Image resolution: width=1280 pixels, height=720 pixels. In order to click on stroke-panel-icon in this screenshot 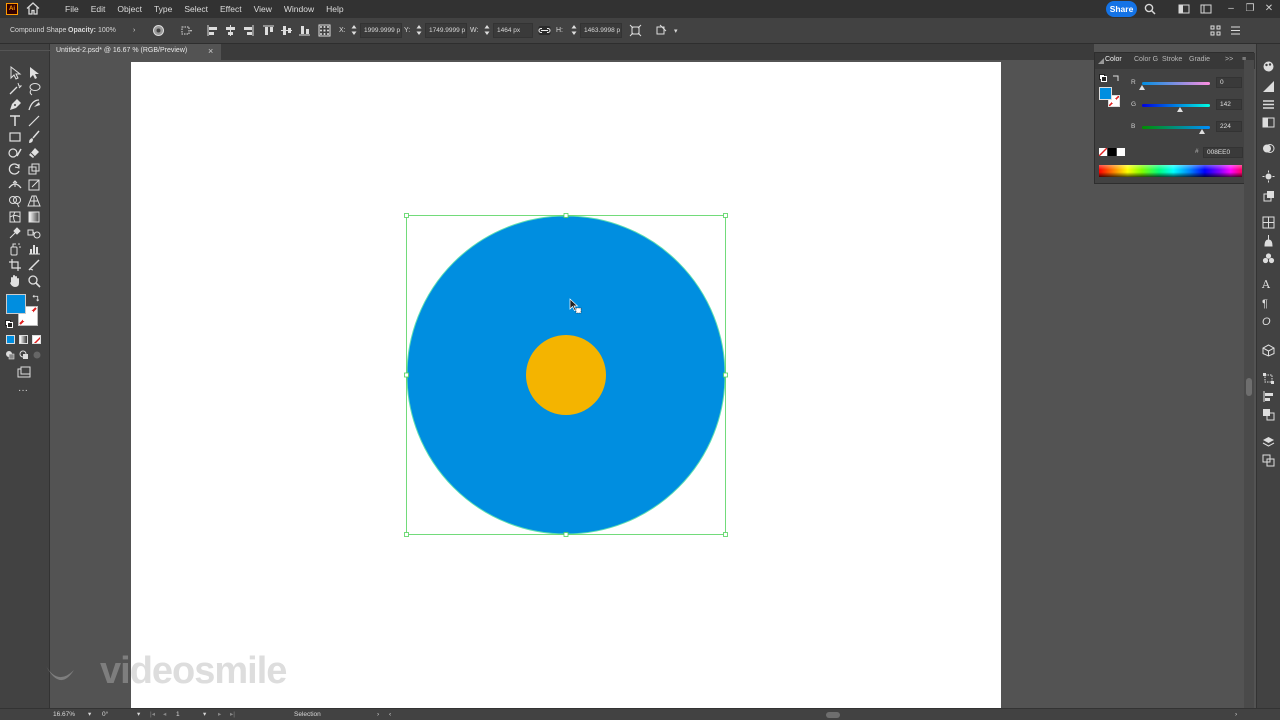, I will do `click(1268, 104)`.